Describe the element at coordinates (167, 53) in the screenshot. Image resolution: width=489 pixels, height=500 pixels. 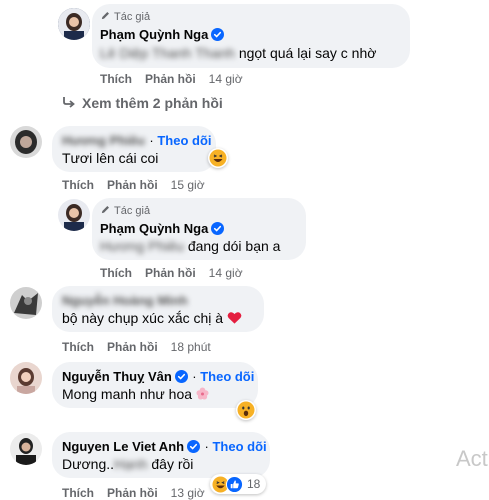
I see `mention-link: Lê Diệp Thanh Thanh` at that location.